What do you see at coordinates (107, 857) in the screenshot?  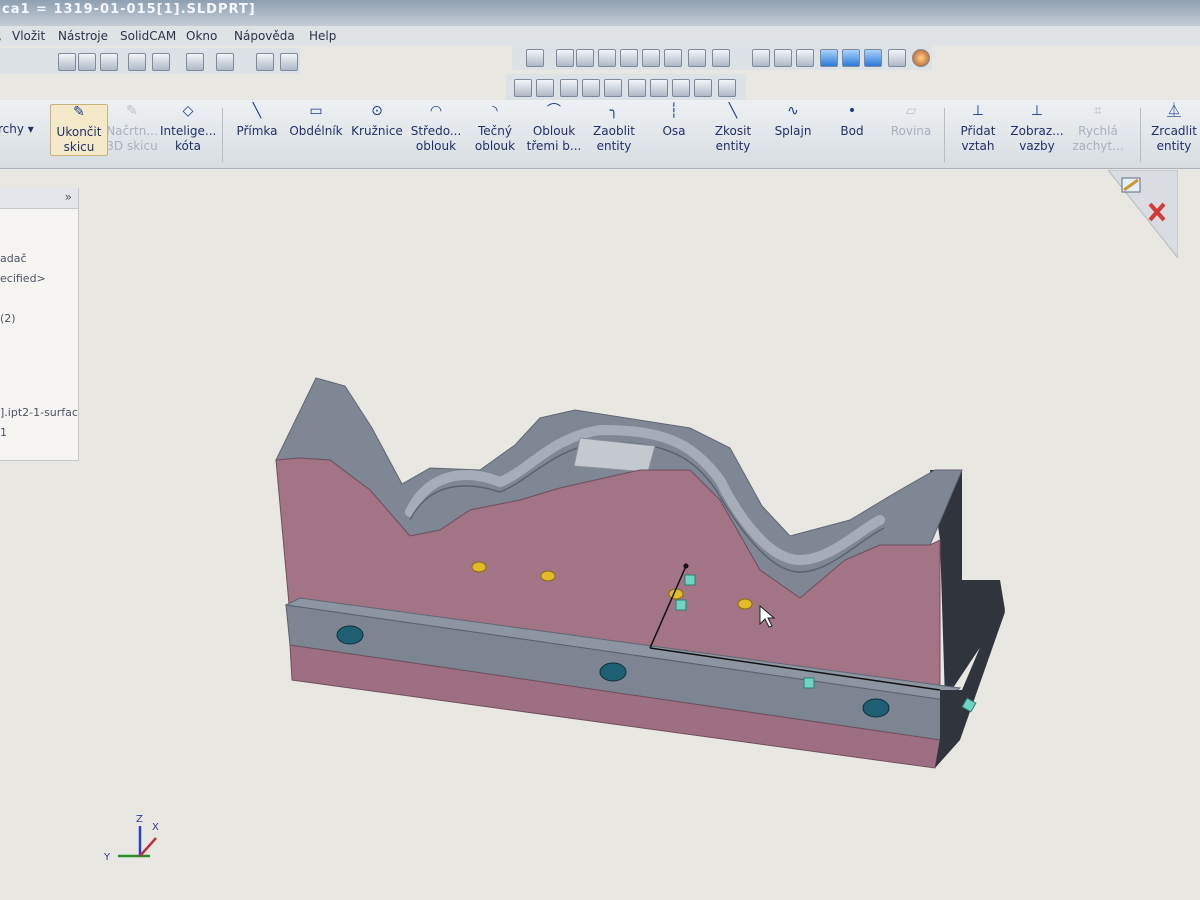 I see `triad-y-label: Y` at bounding box center [107, 857].